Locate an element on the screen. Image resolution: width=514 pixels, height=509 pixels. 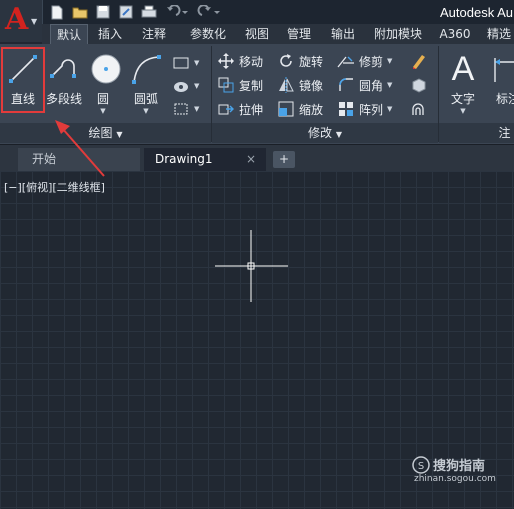
watermark-name: 搜狗指南 is located at coordinates (459, 466).